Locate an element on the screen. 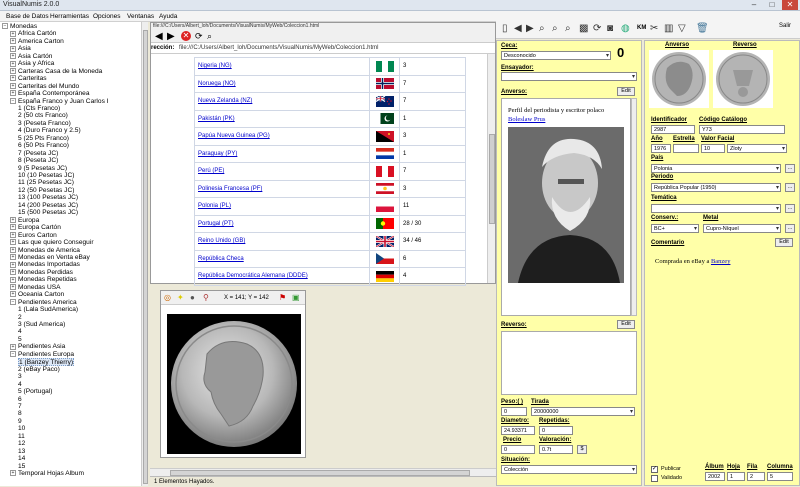  menu-ayuda: Ayuda is located at coordinates (168, 16).